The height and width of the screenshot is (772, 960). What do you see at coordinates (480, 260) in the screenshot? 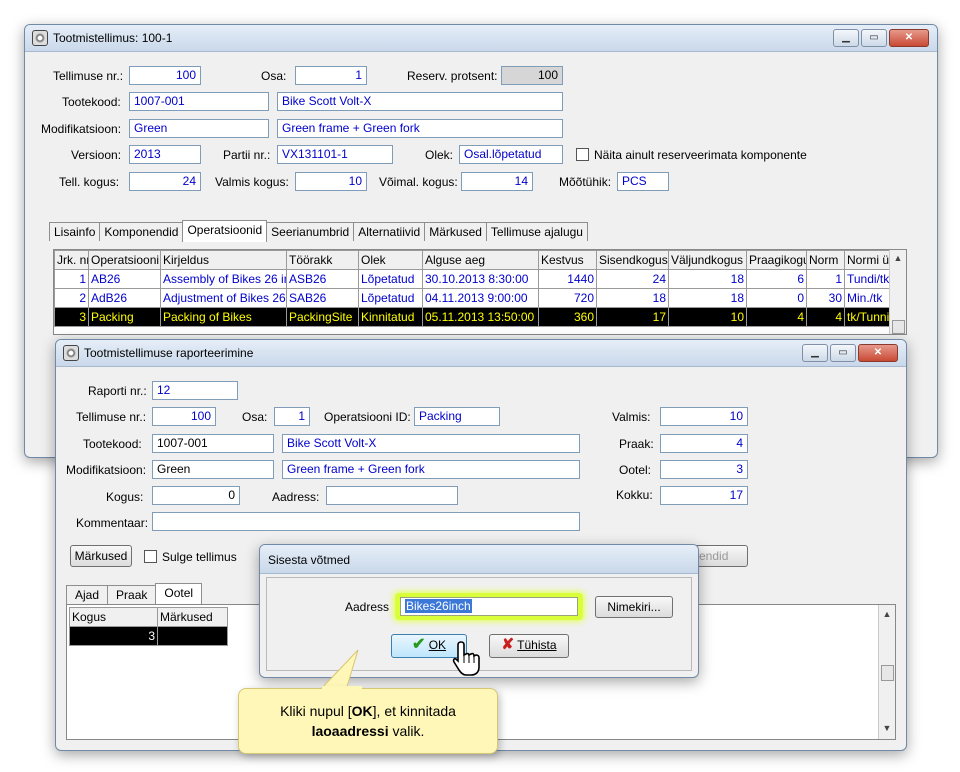
I see `col-header: Alguse aeg` at bounding box center [480, 260].